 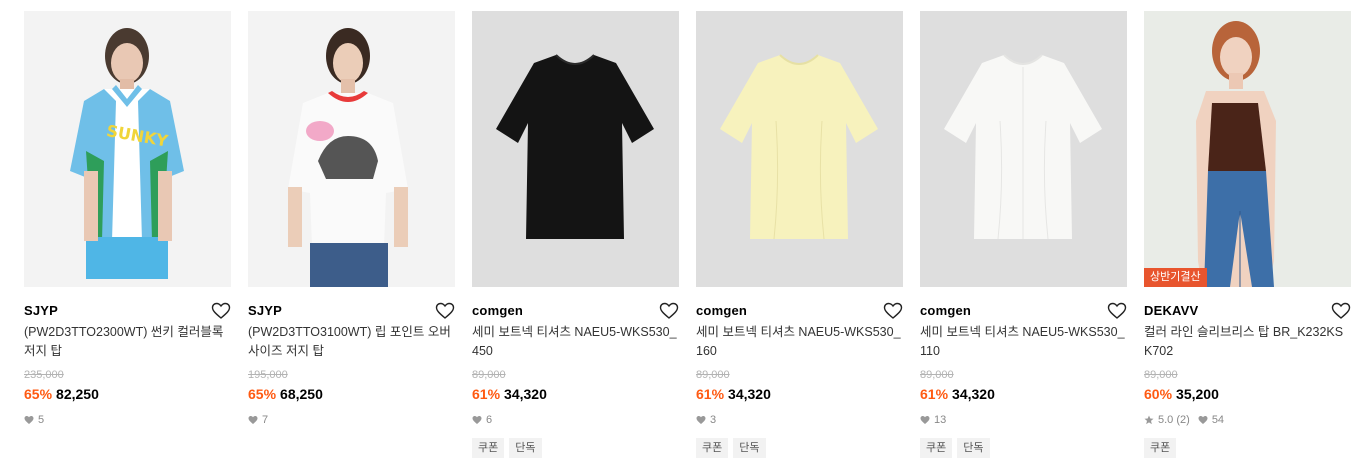 What do you see at coordinates (1247, 342) in the screenshot?
I see `product-name: 컬러 라인 슬리브리스 탑 BR_K232KSK702` at bounding box center [1247, 342].